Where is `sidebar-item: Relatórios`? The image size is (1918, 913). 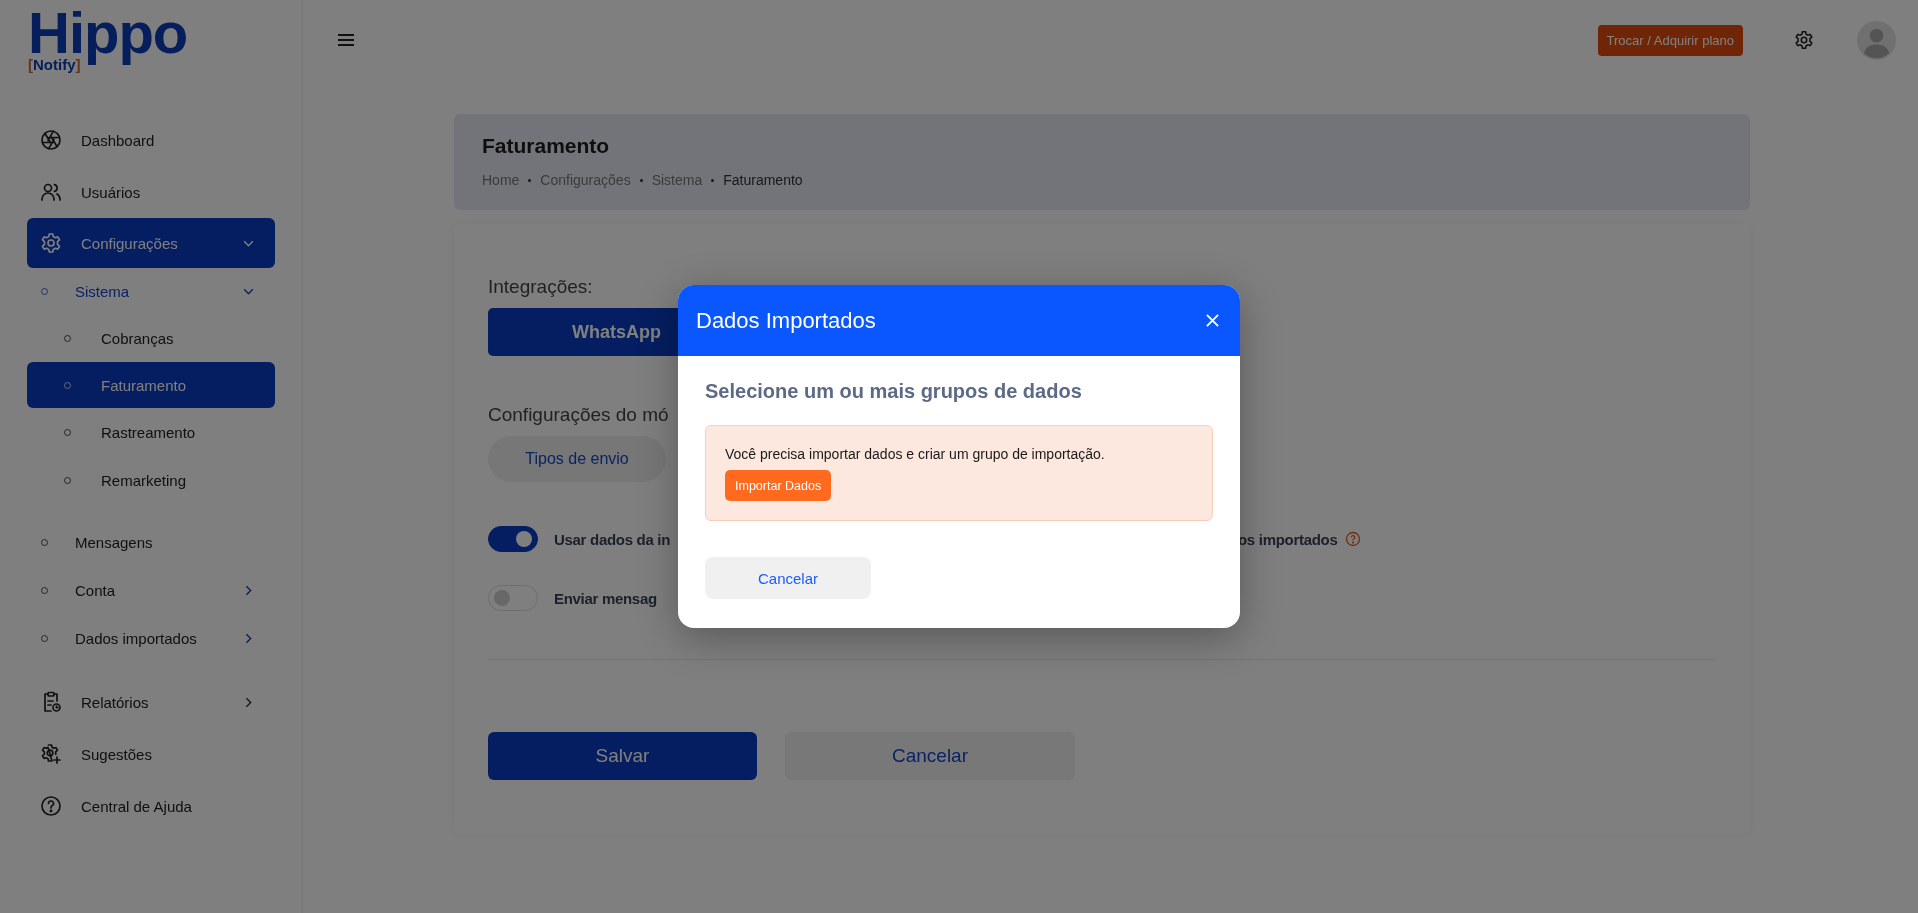
sidebar-item: Relatórios is located at coordinates (151, 702).